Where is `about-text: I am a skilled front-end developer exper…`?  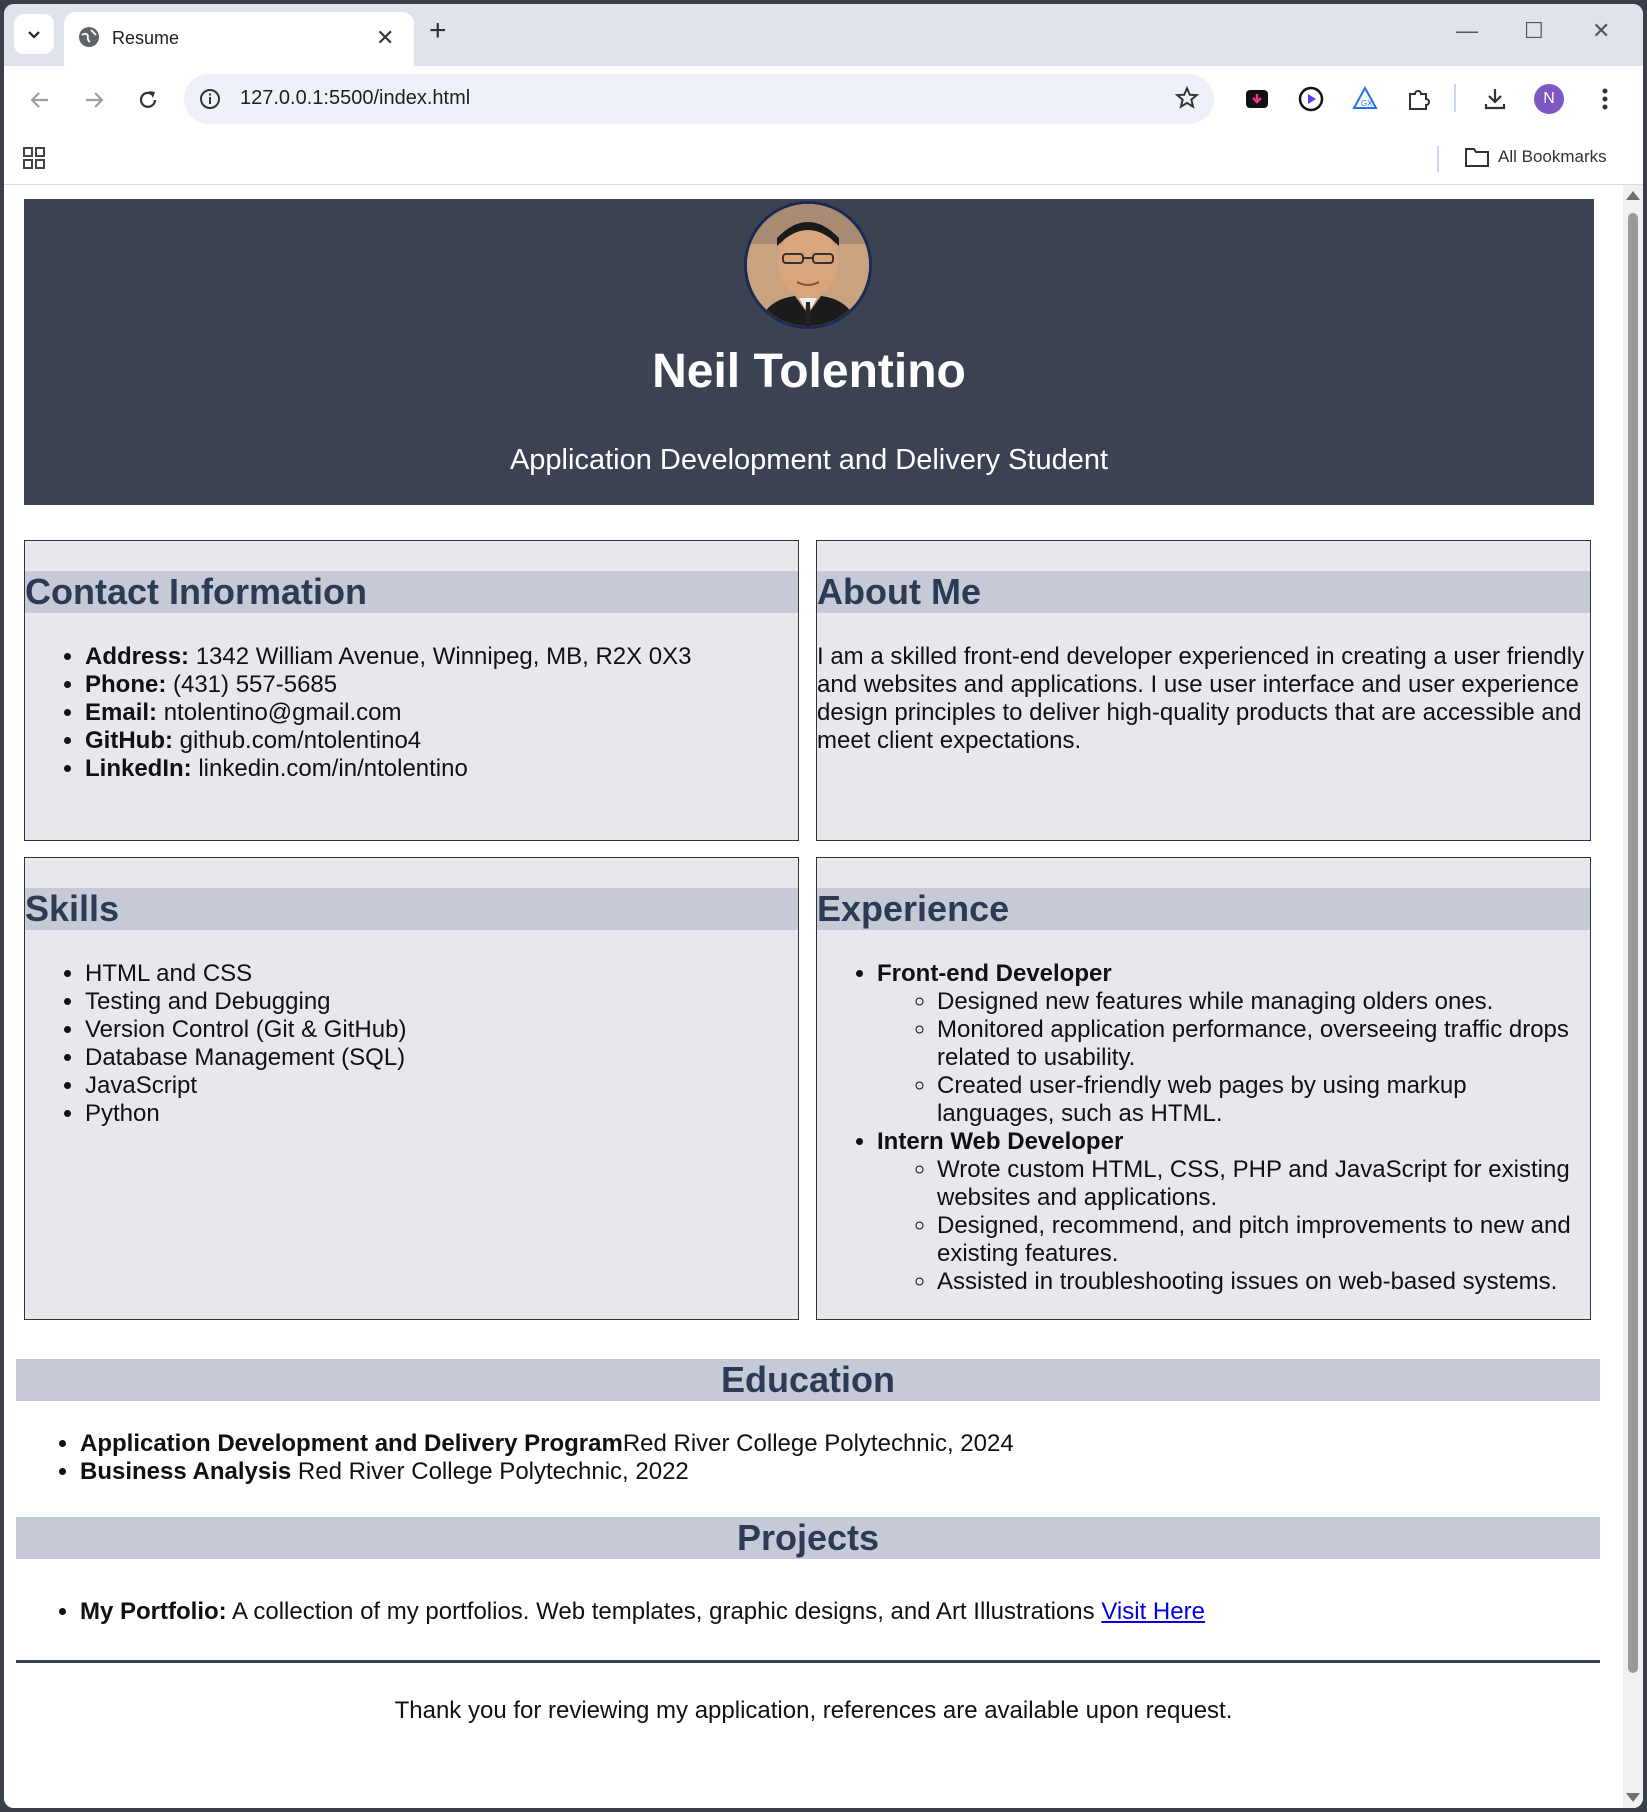 about-text: I am a skilled front-end developer exper… is located at coordinates (1201, 698).